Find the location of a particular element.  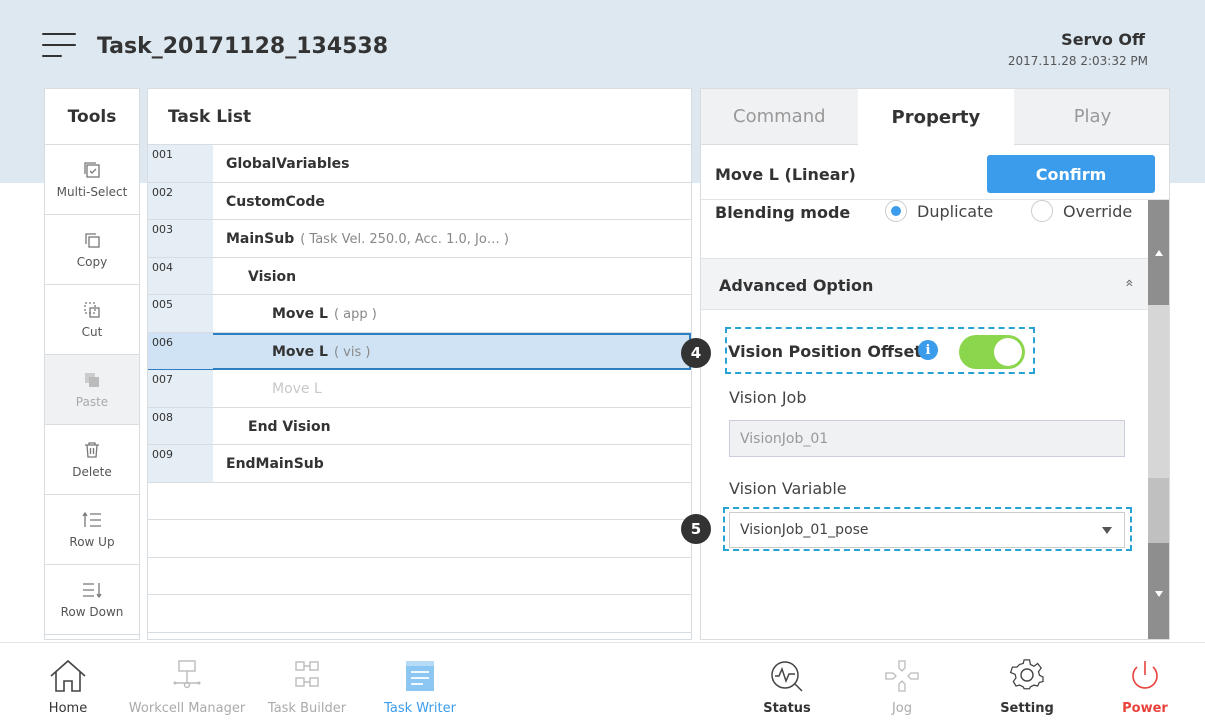

task-row-selected: 006 Move L ( vis ) is located at coordinates (419, 351).